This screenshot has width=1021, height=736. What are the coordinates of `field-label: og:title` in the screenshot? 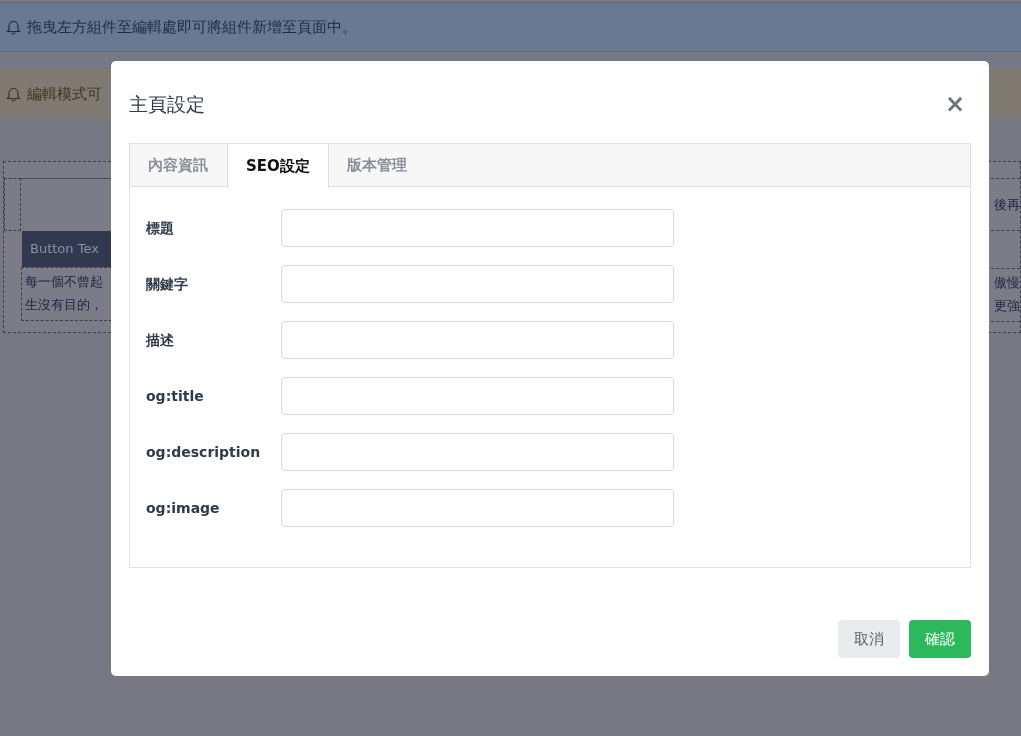 It's located at (175, 396).